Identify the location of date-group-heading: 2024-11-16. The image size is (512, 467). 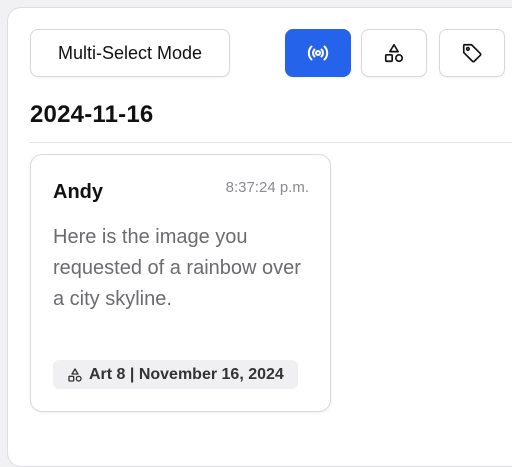
(92, 114).